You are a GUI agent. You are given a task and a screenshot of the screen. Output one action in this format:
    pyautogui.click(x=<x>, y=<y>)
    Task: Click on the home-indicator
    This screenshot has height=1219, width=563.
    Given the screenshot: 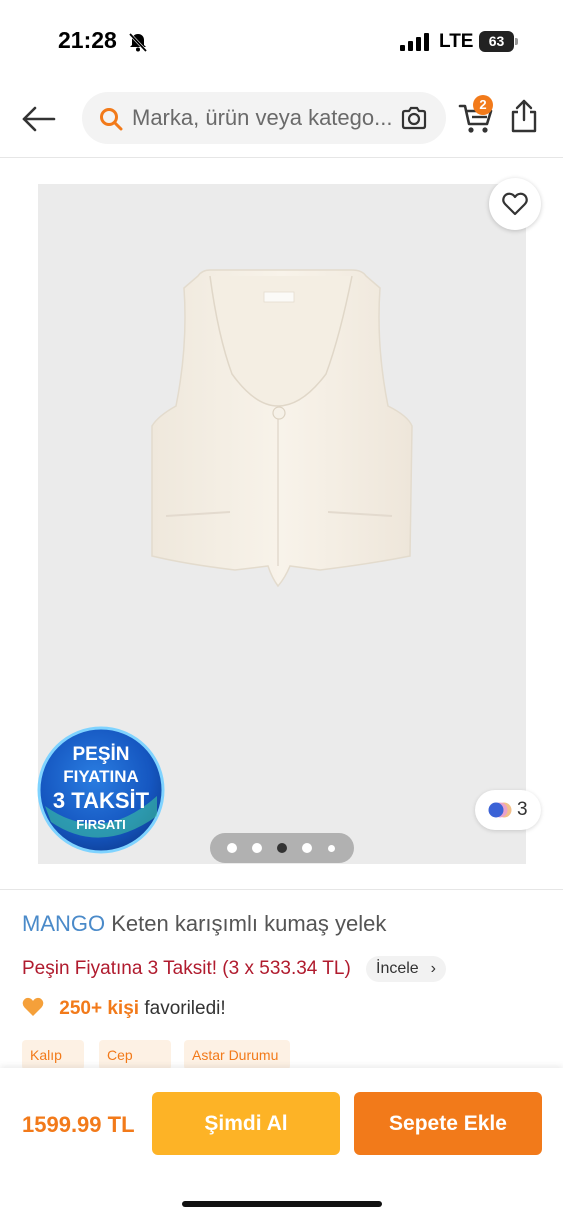 What is the action you would take?
    pyautogui.click(x=282, y=1204)
    